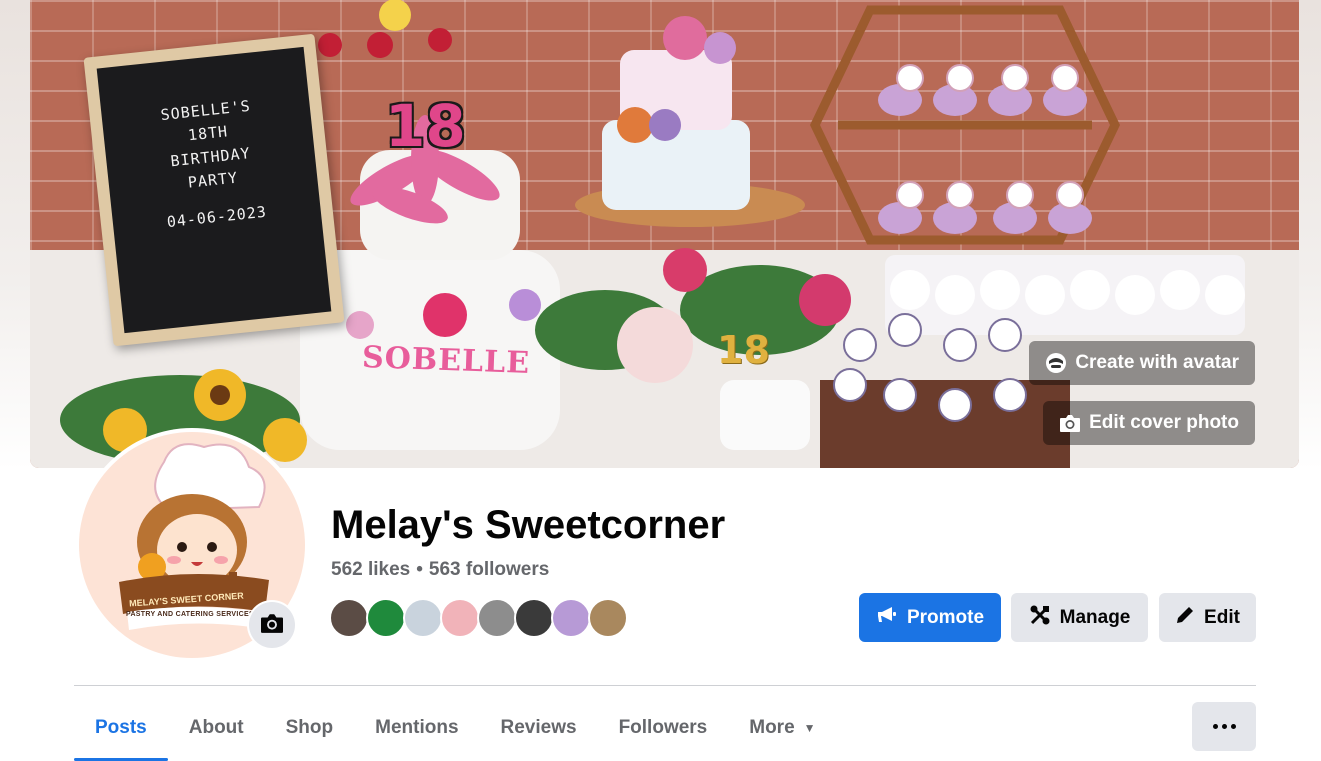 Image resolution: width=1321 pixels, height=761 pixels. I want to click on promote-button: Promote, so click(930, 617).